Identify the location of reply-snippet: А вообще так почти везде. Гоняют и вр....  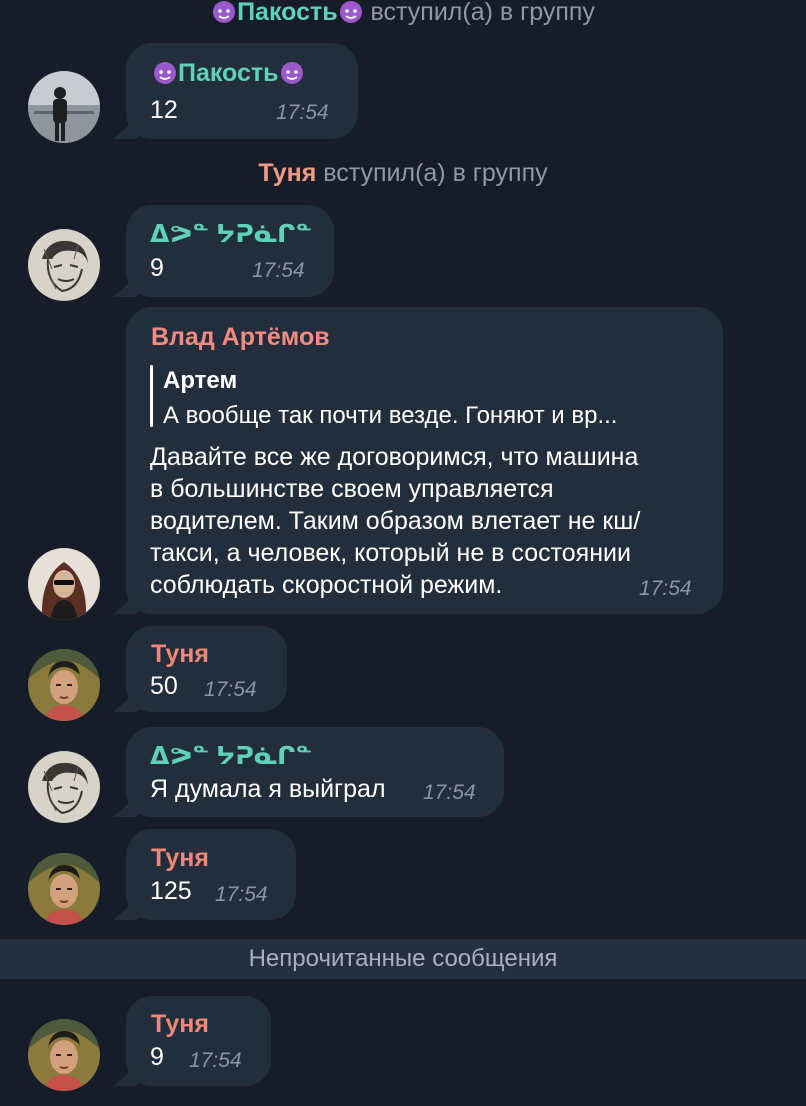
(390, 416).